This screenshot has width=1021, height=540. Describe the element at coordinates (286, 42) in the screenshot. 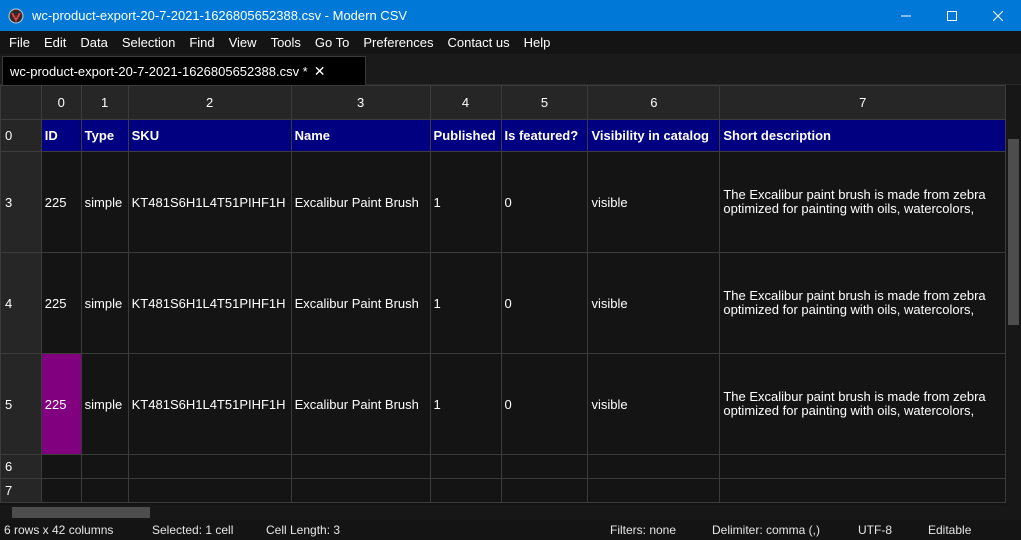

I see `menu-tools: Tools` at that location.